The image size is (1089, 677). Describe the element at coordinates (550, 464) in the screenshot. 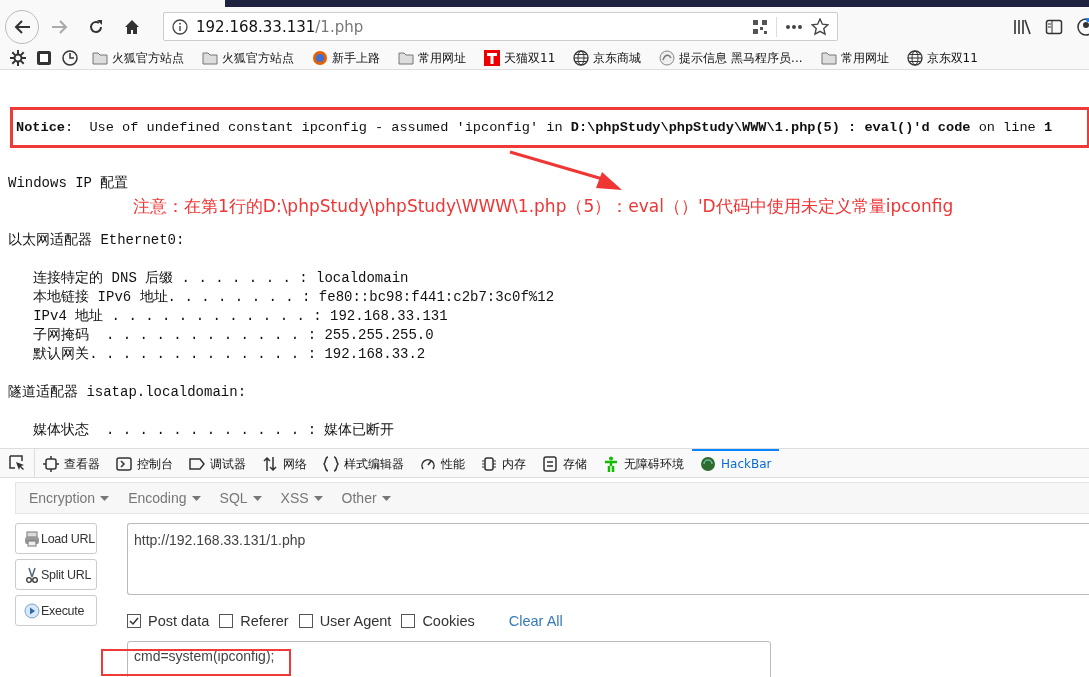

I see `storage-icon` at that location.